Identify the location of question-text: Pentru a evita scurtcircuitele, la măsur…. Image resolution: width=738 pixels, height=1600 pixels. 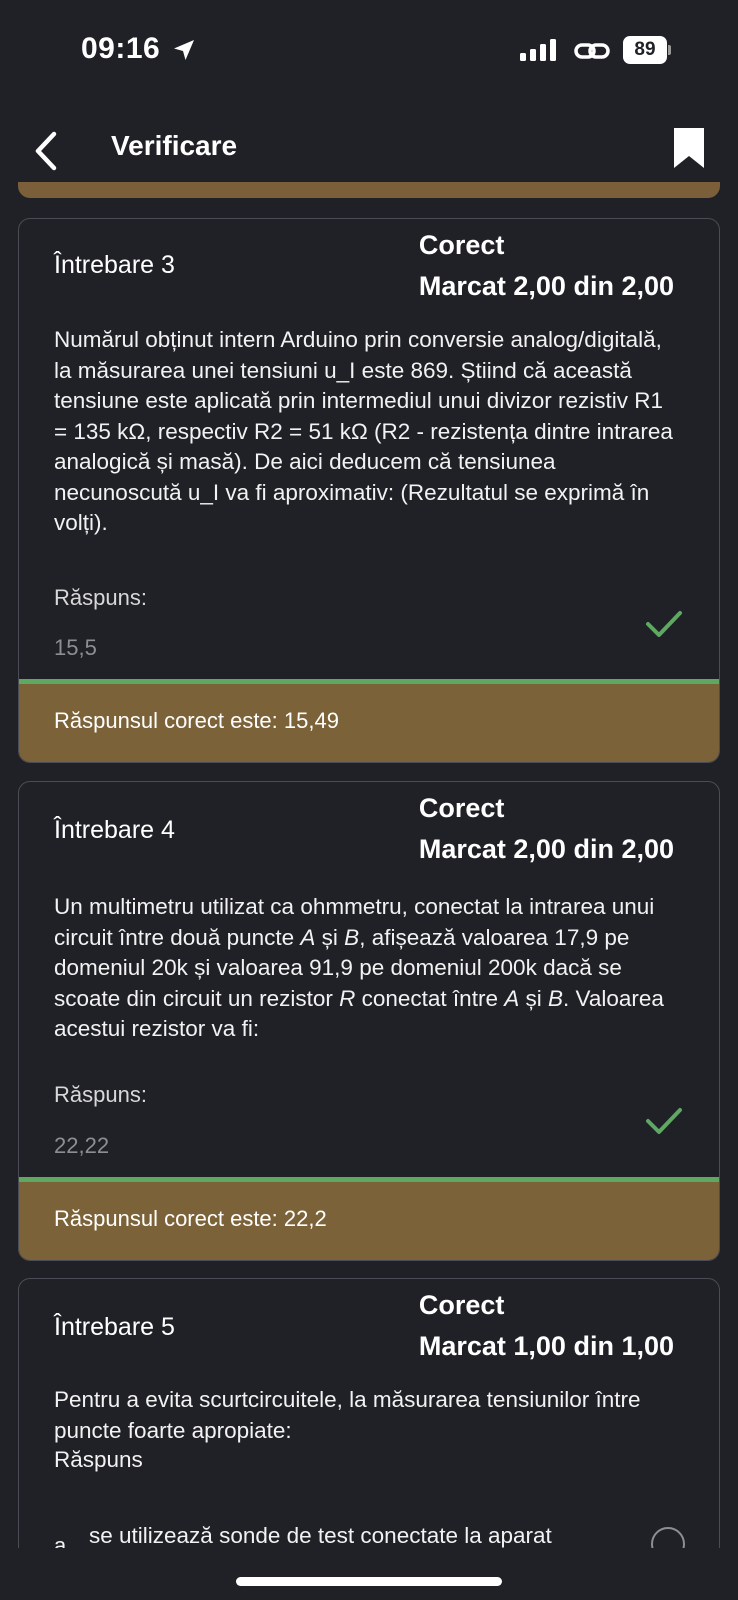
(347, 1415).